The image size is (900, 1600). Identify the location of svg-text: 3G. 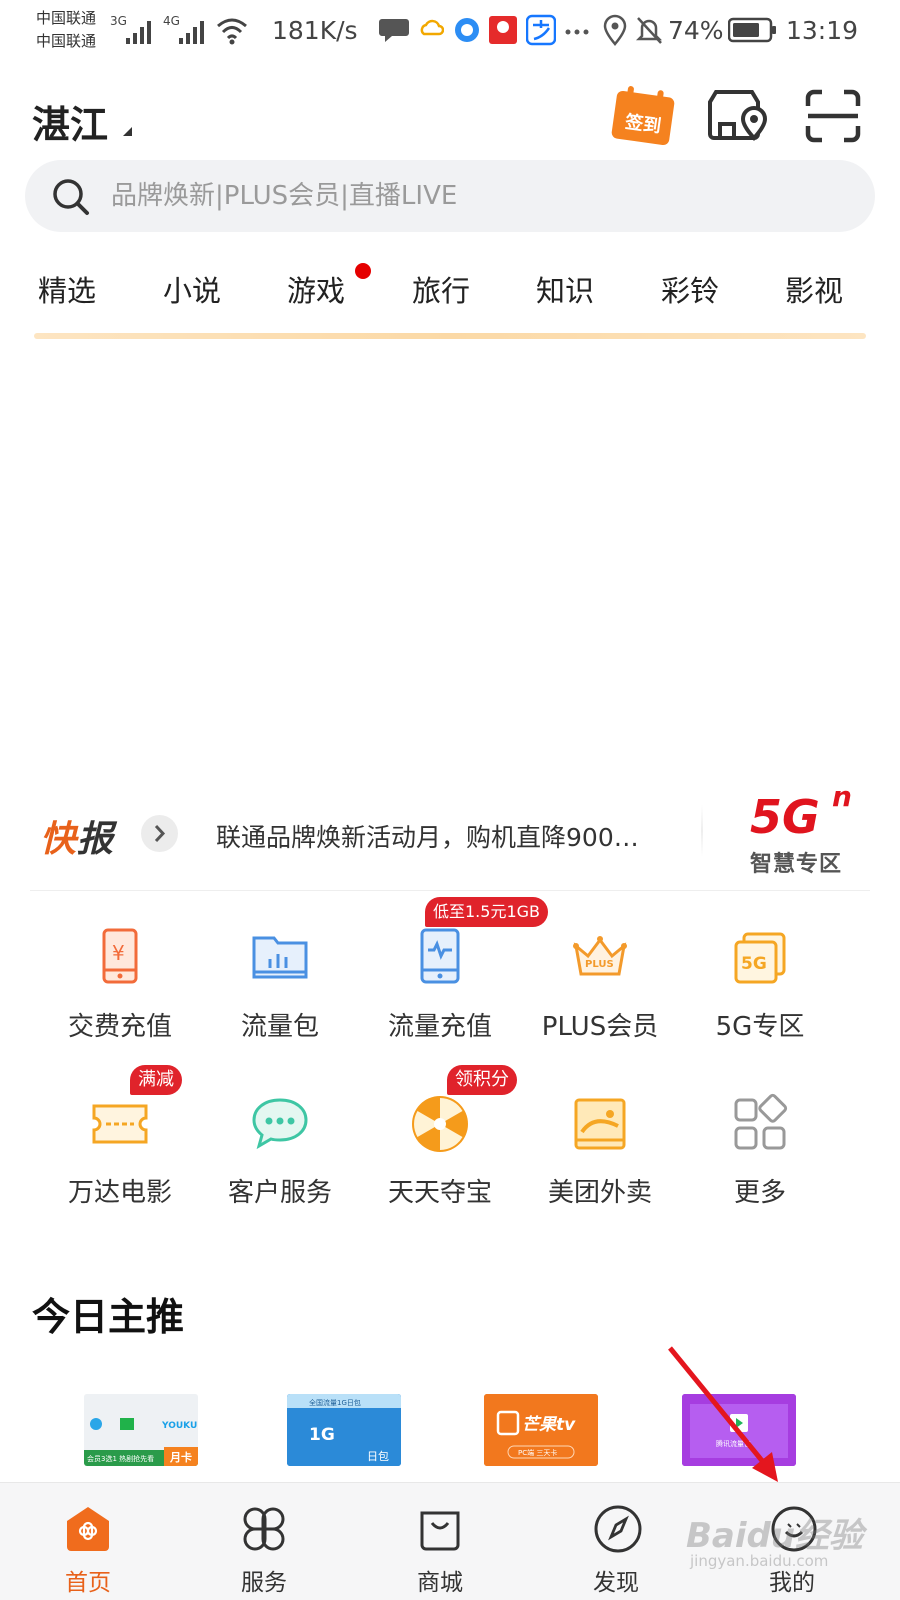
(118, 21).